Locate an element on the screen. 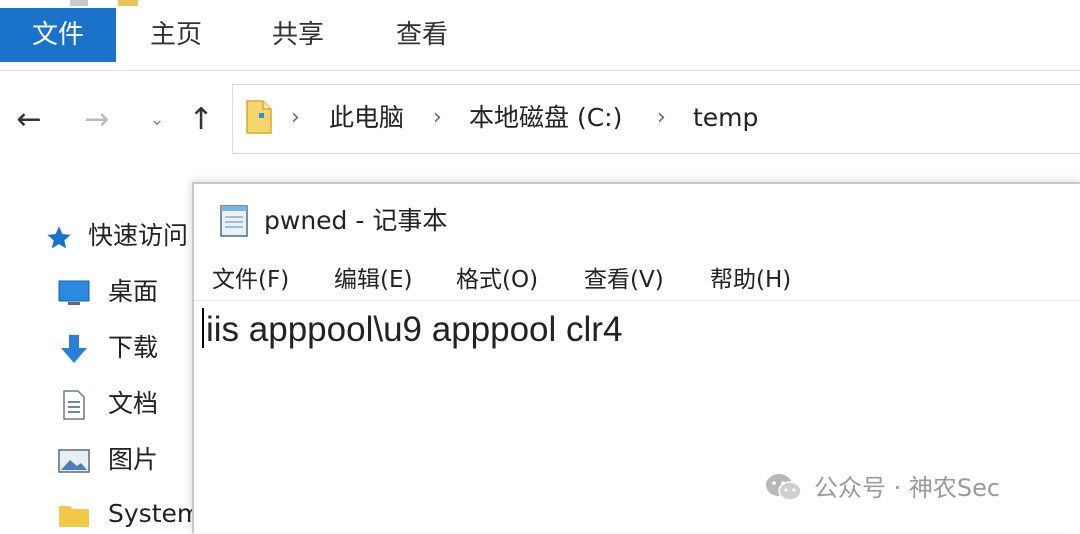 The image size is (1080, 534). notepad-title: pwned - 记事本 is located at coordinates (356, 220).